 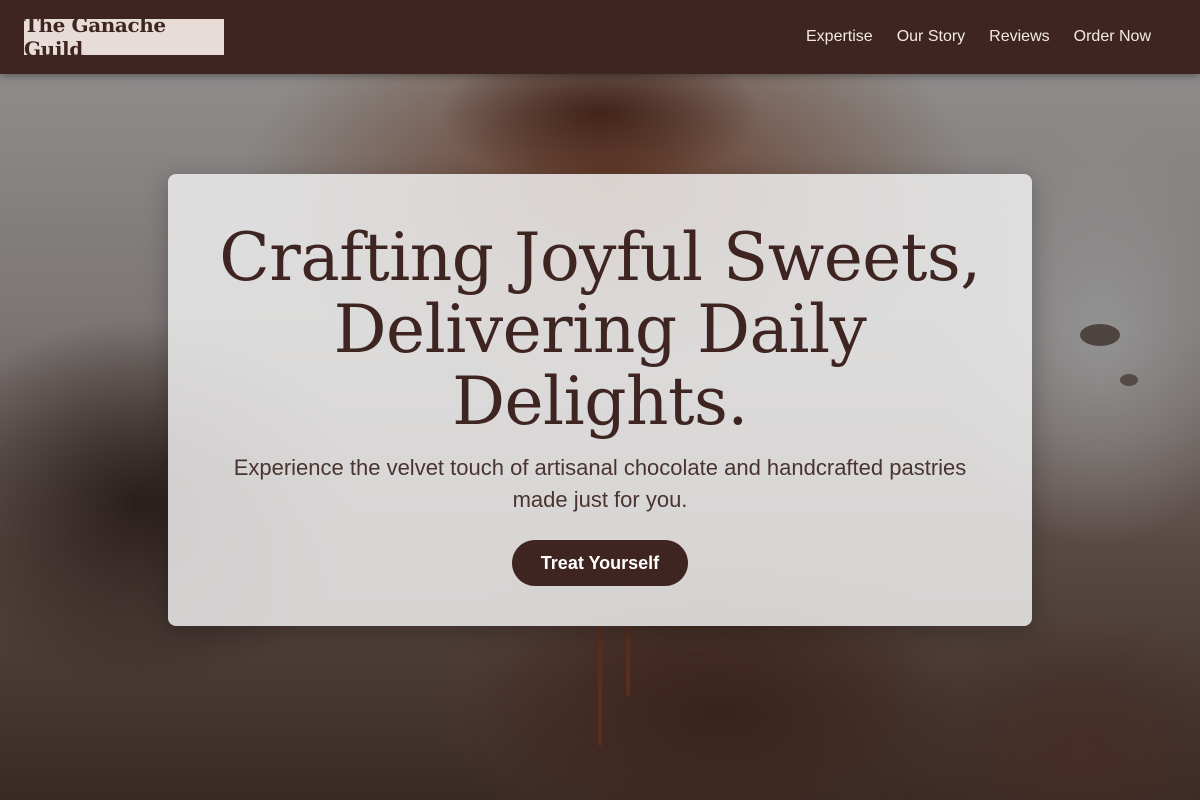 What do you see at coordinates (839, 37) in the screenshot?
I see `nav-link-expertise: Expertise` at bounding box center [839, 37].